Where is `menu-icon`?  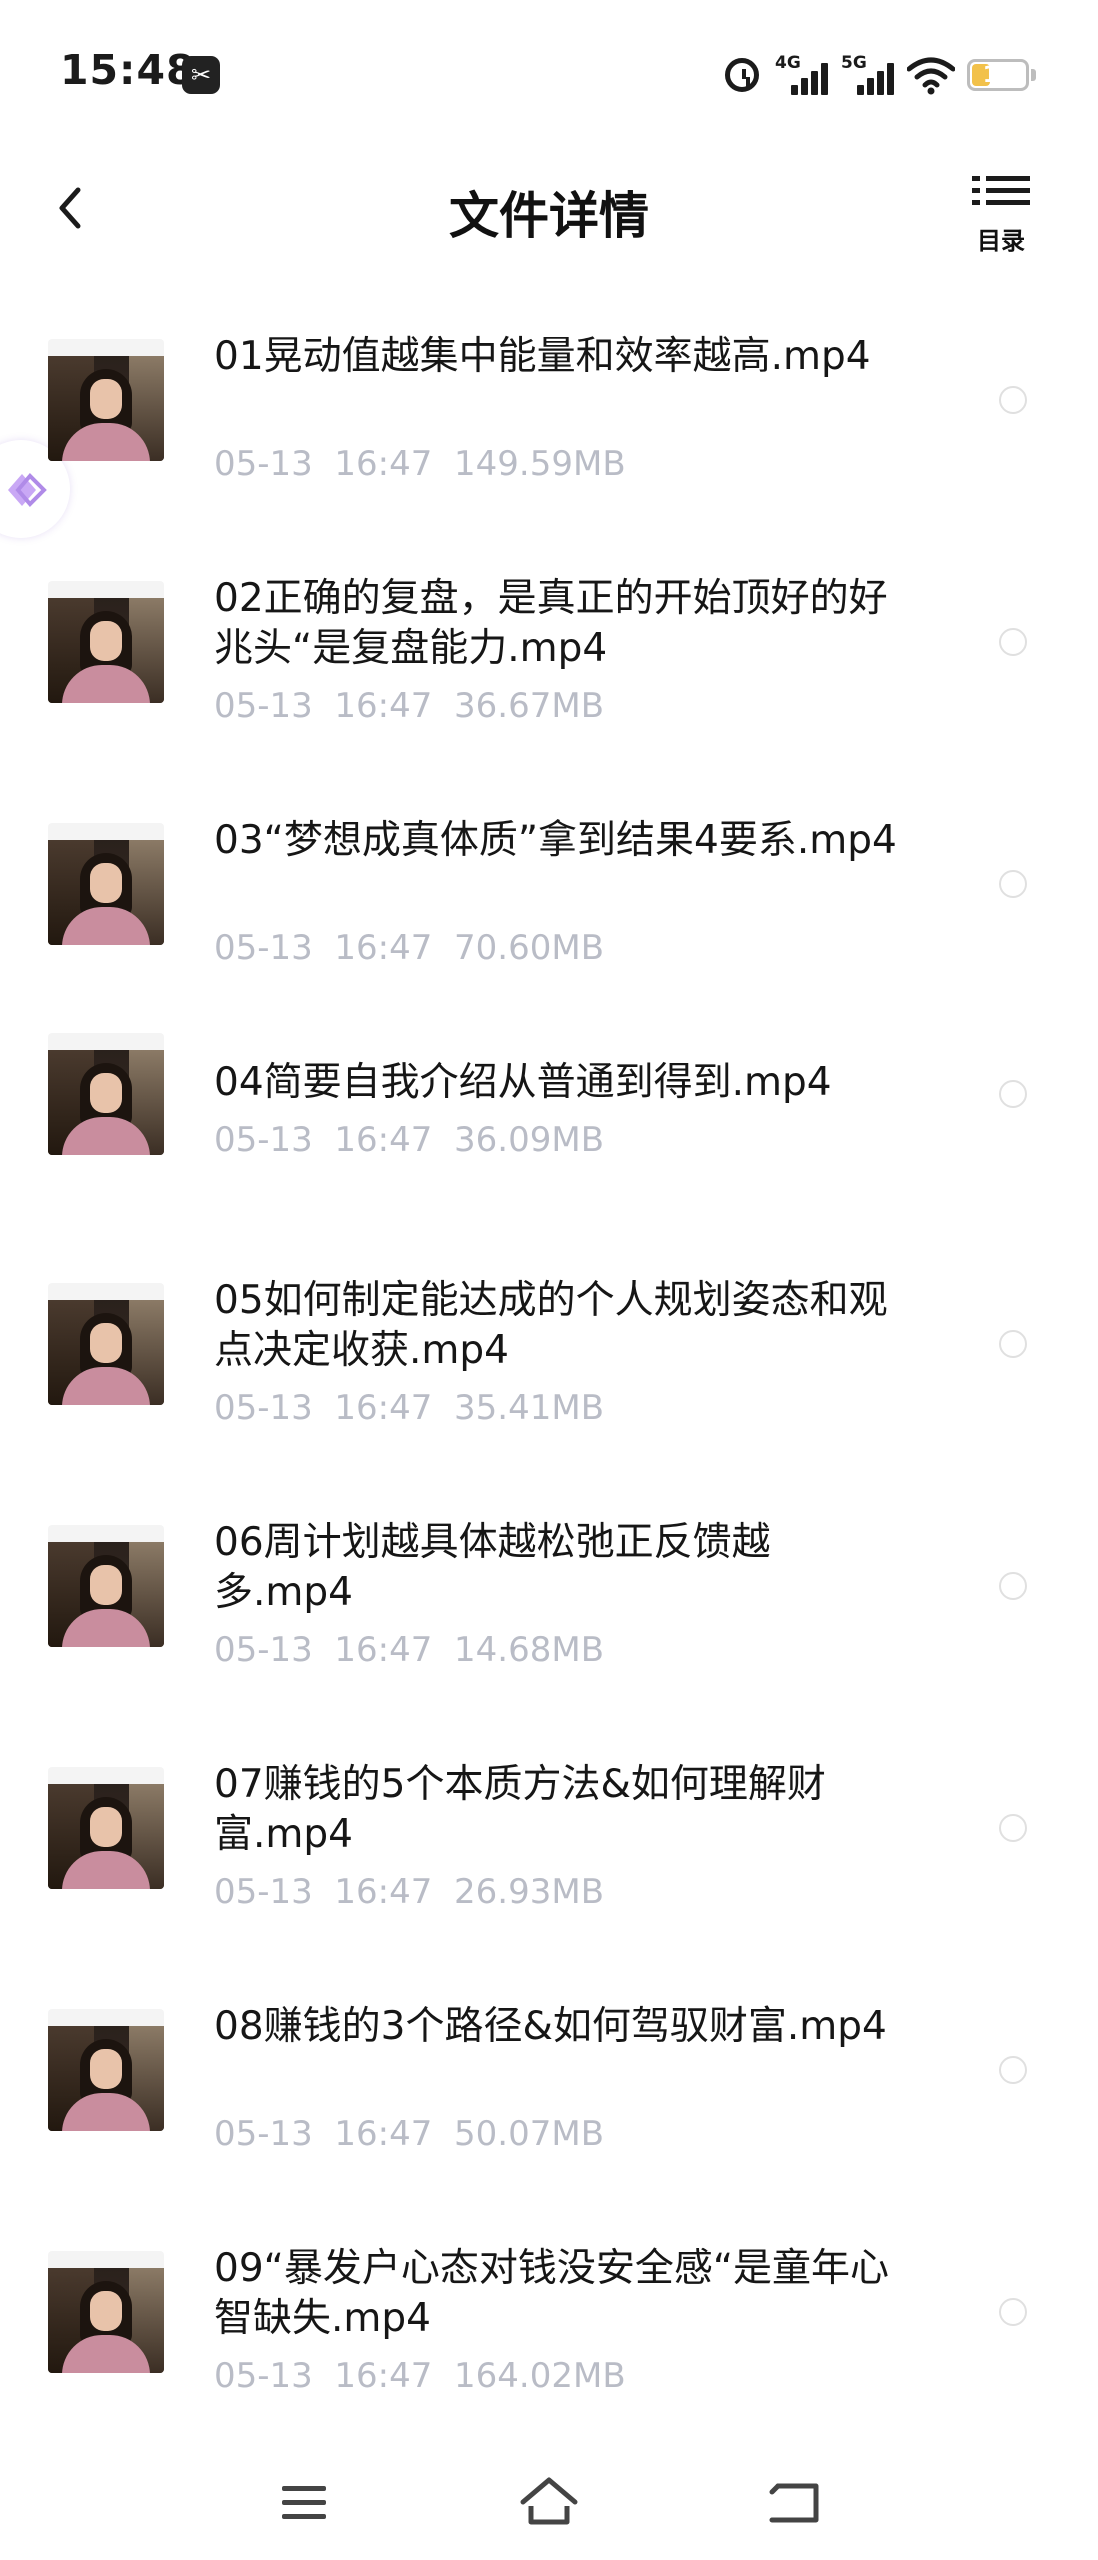
menu-icon is located at coordinates (304, 2502).